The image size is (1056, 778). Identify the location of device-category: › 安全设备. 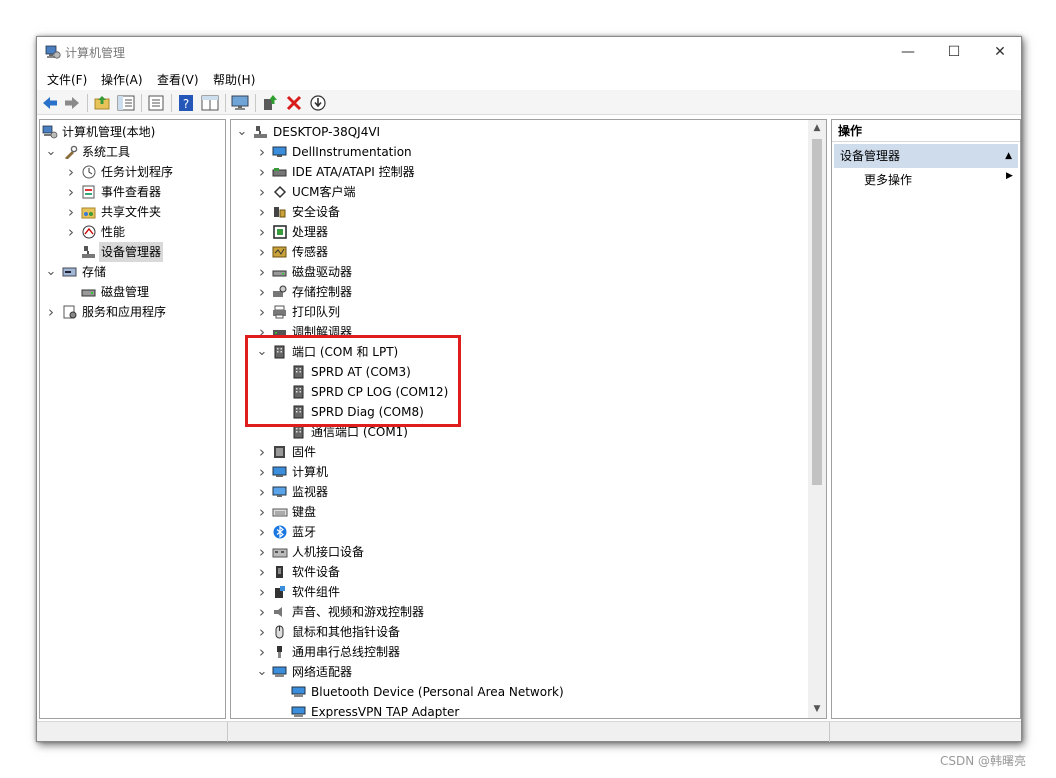
(516, 212).